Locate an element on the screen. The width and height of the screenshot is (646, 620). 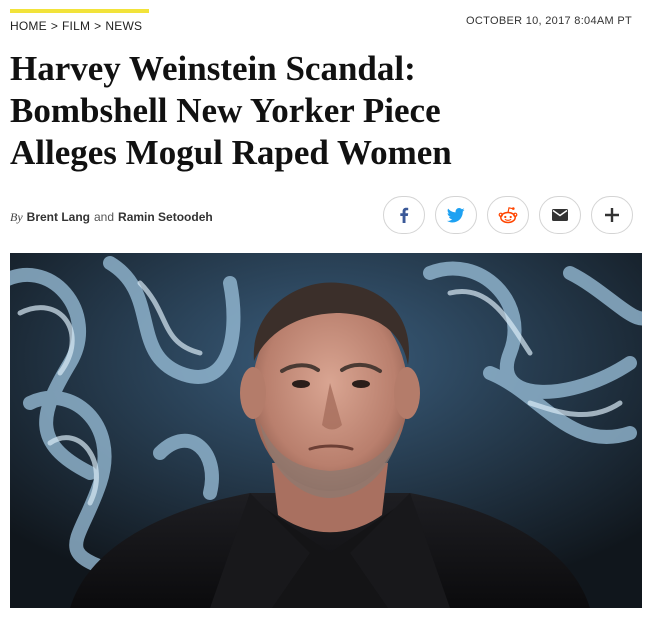
breadcrumb-film: FILM is located at coordinates (76, 26).